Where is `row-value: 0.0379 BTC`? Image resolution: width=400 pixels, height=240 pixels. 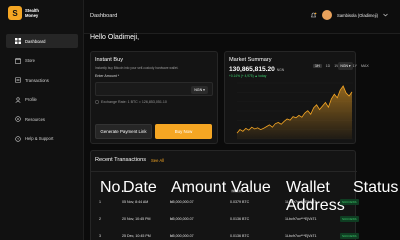
row-value: 0.0379 BTC is located at coordinates (240, 202).